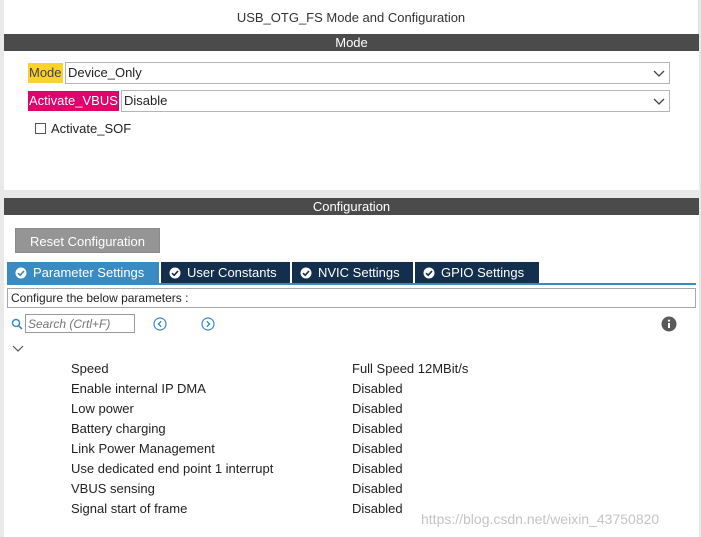 Image resolution: width=701 pixels, height=537 pixels. Describe the element at coordinates (90, 368) in the screenshot. I see `param-name: Speed` at that location.